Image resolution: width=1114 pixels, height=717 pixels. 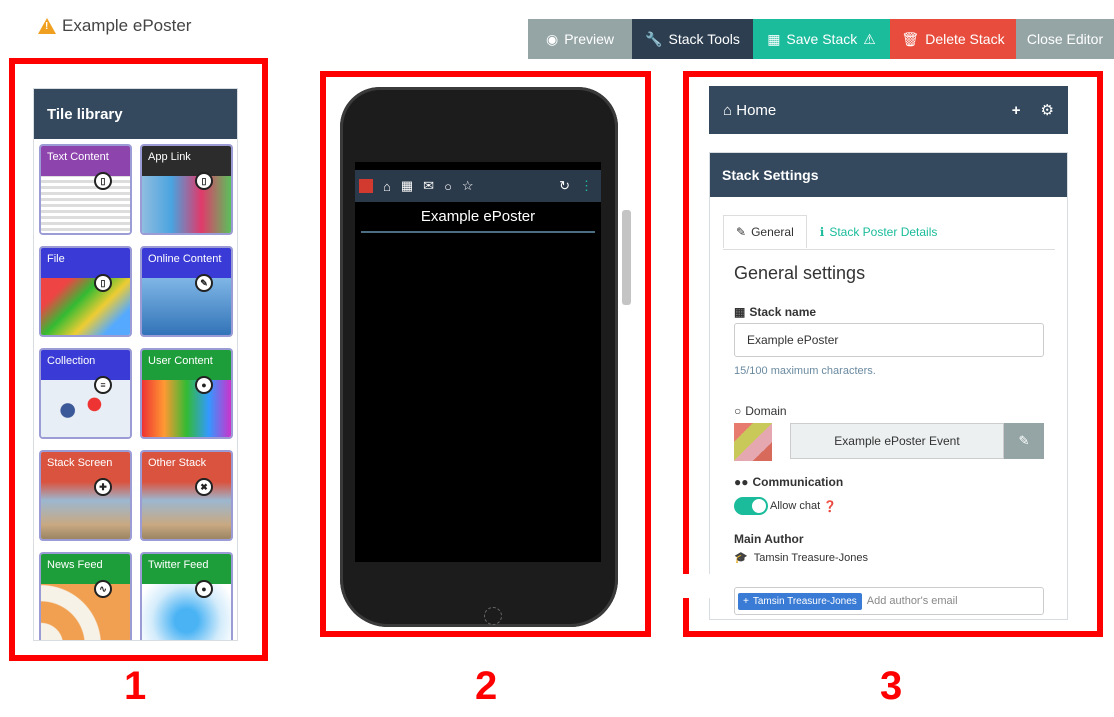 I want to click on save-stack-button: ▦ Save Stack ⚠, so click(x=821, y=39).